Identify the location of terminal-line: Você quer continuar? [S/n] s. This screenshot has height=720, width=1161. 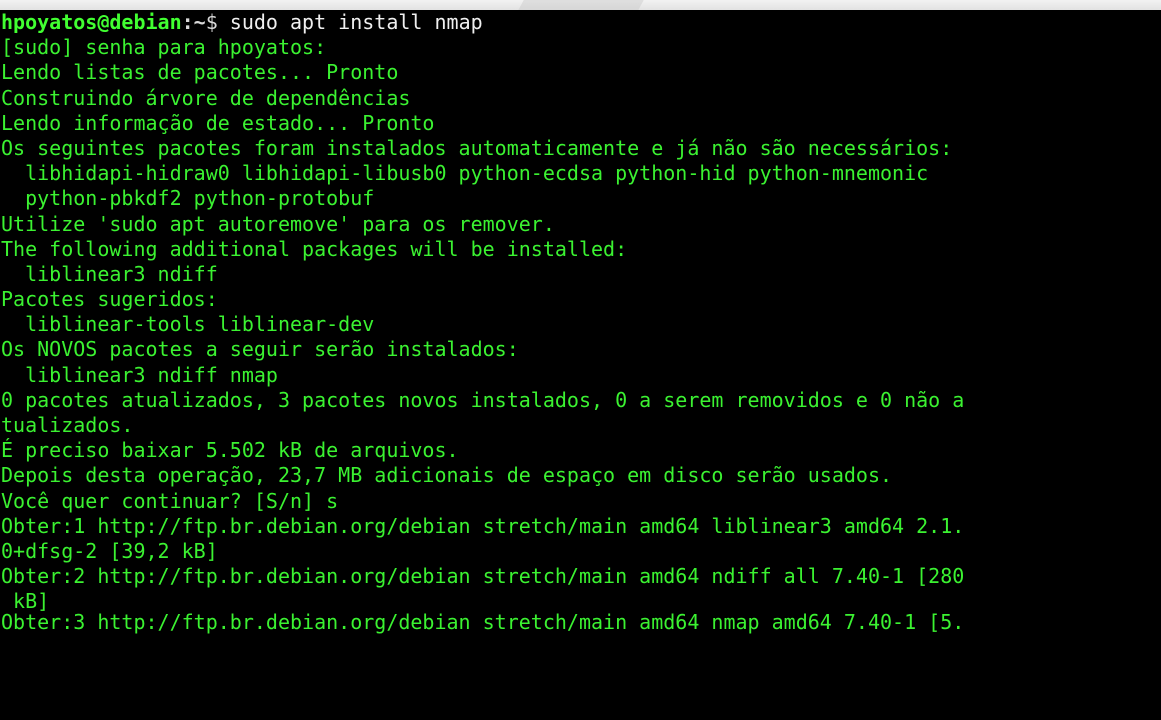
(170, 500).